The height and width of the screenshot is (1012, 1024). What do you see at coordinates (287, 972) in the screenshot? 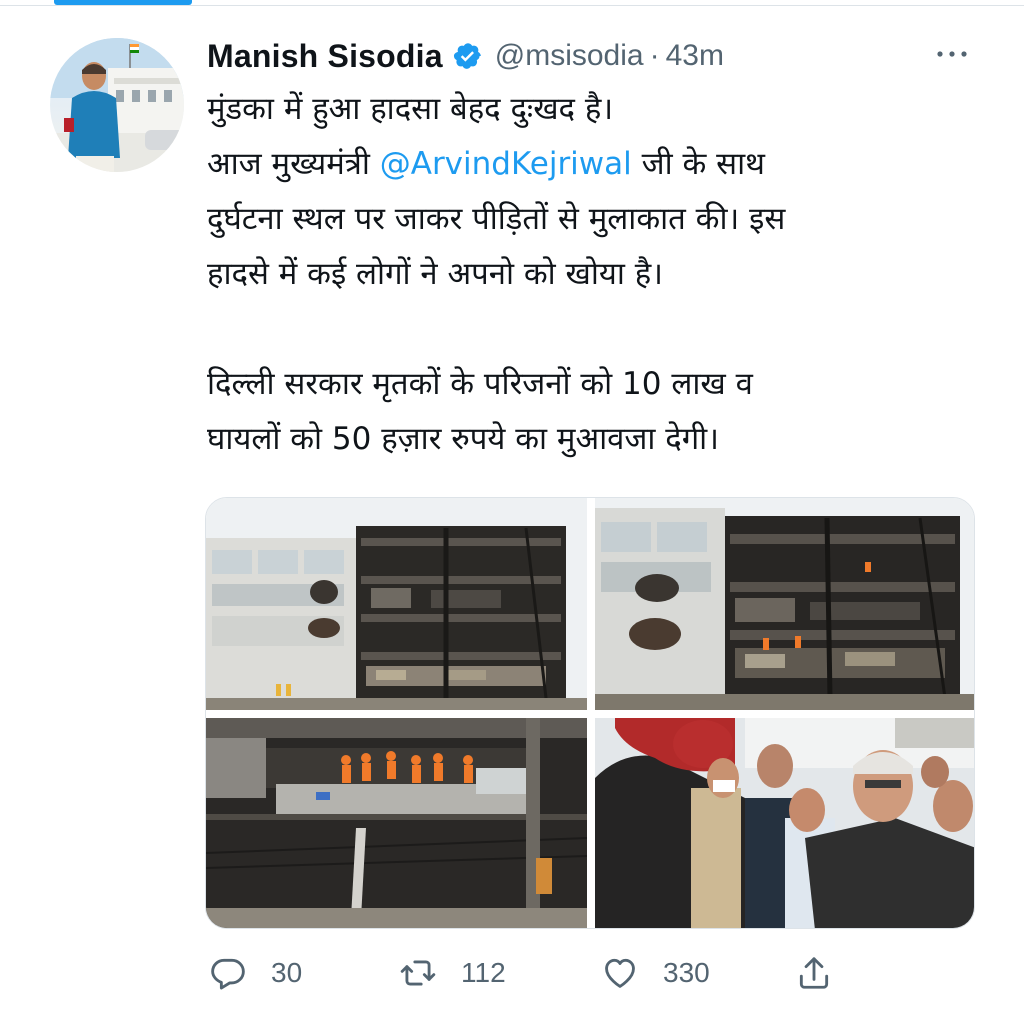
I see `reply-count: 30` at bounding box center [287, 972].